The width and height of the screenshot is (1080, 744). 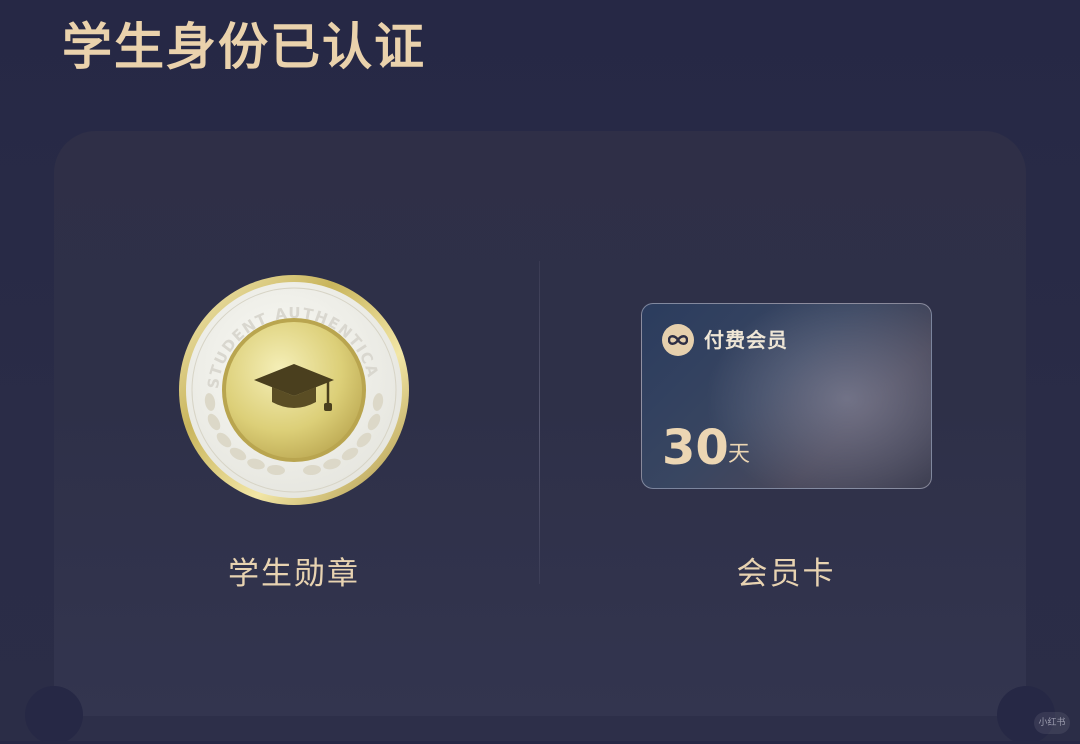 I want to click on student-badge-label: 学生勋章, so click(x=294, y=574).